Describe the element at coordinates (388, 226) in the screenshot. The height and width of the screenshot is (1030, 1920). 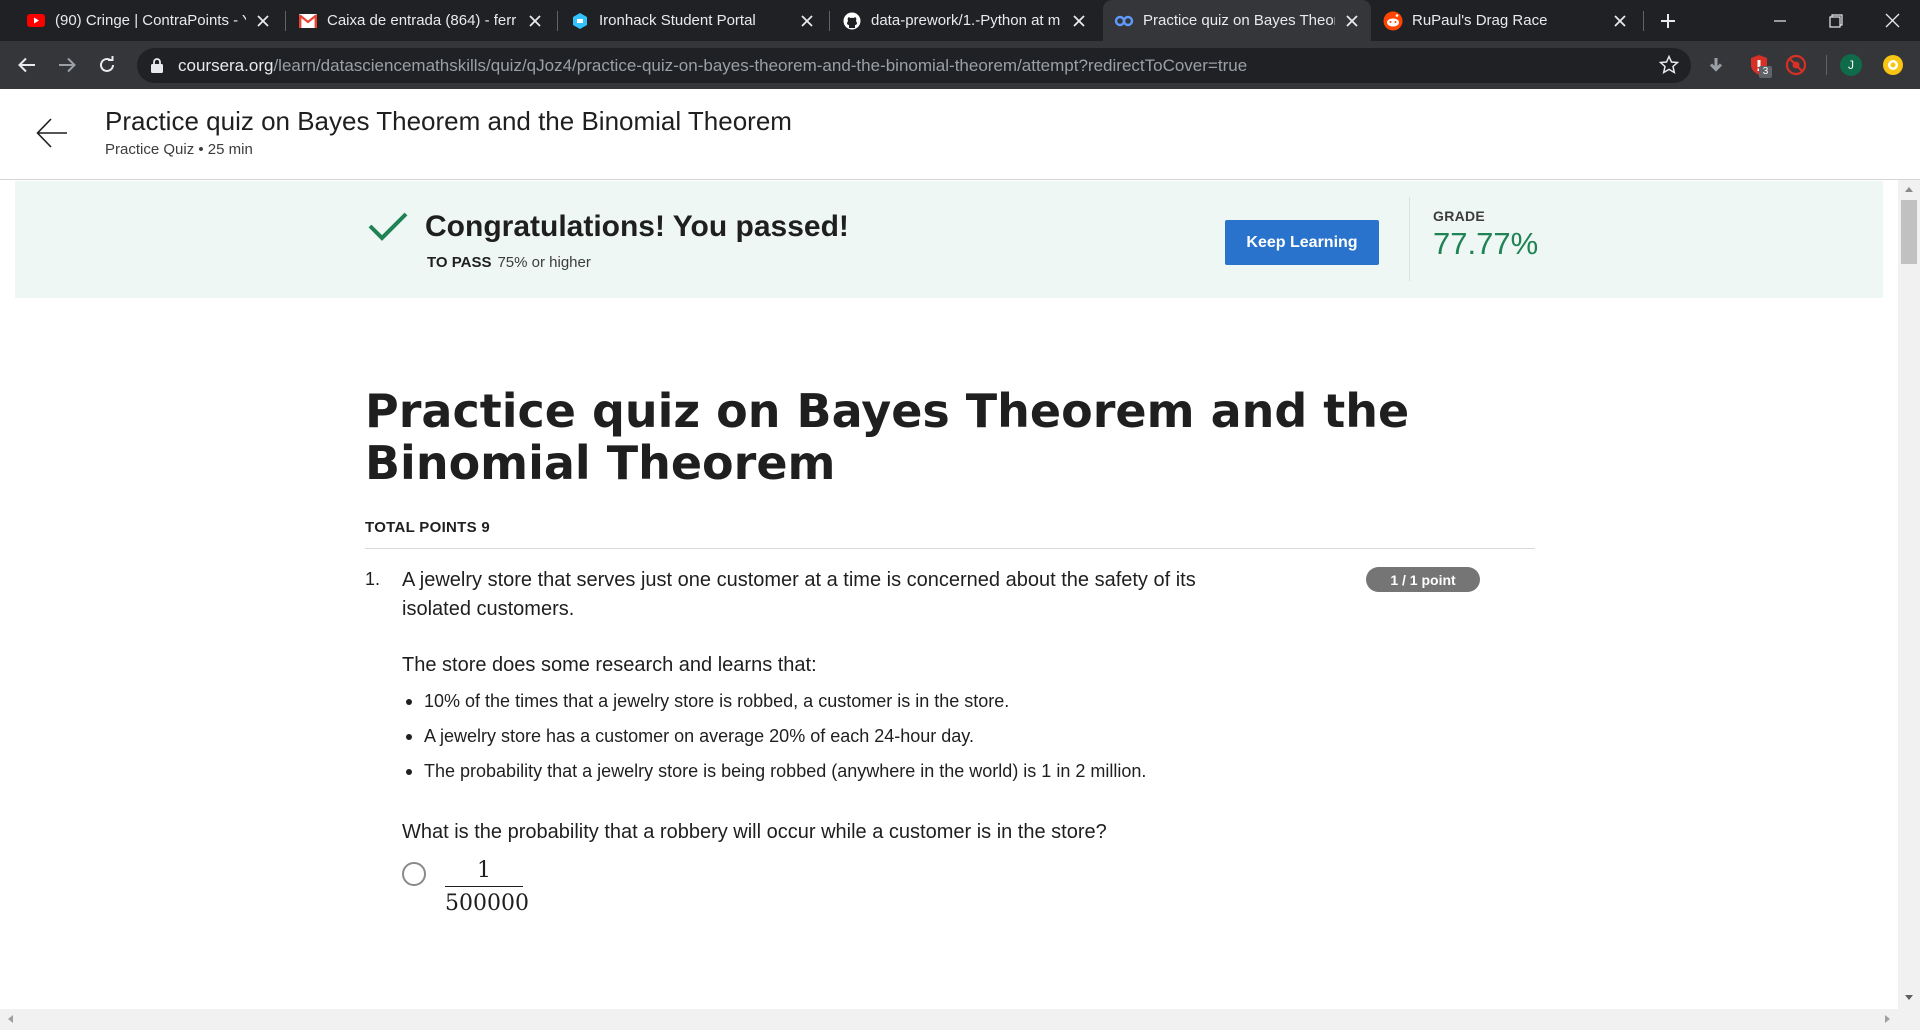
I see `check-icon` at that location.